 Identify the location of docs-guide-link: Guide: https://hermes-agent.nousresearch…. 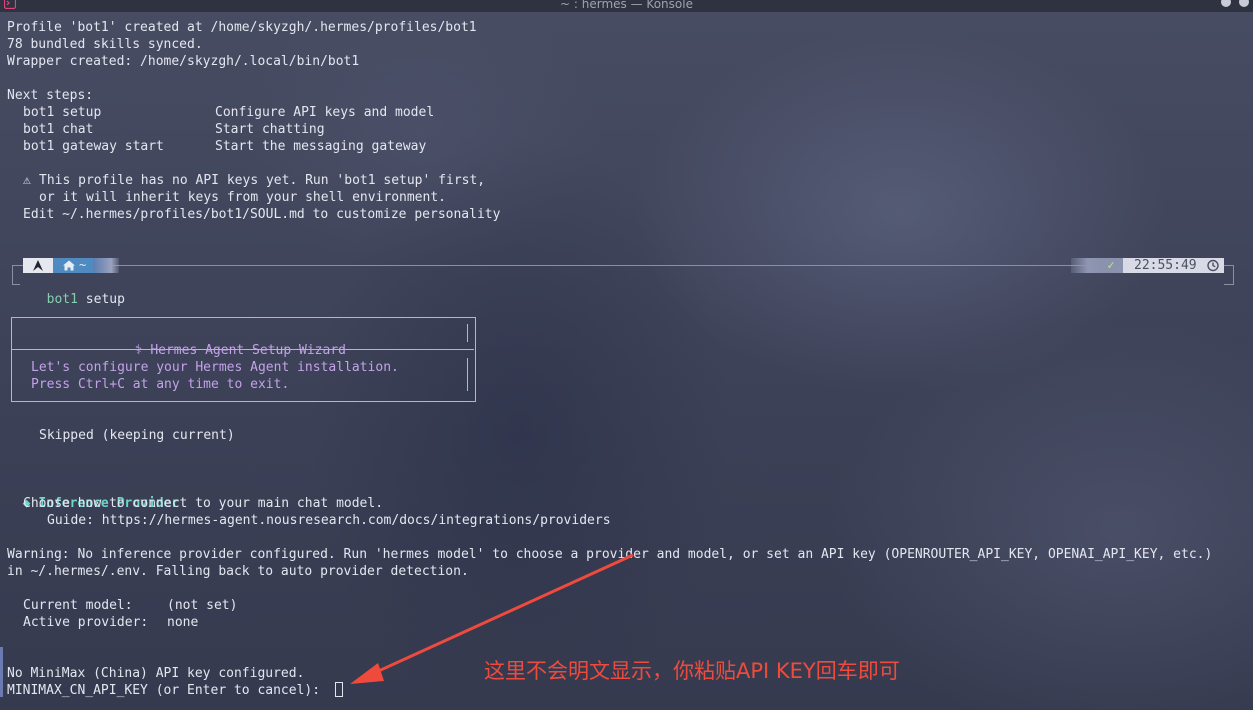
(329, 520).